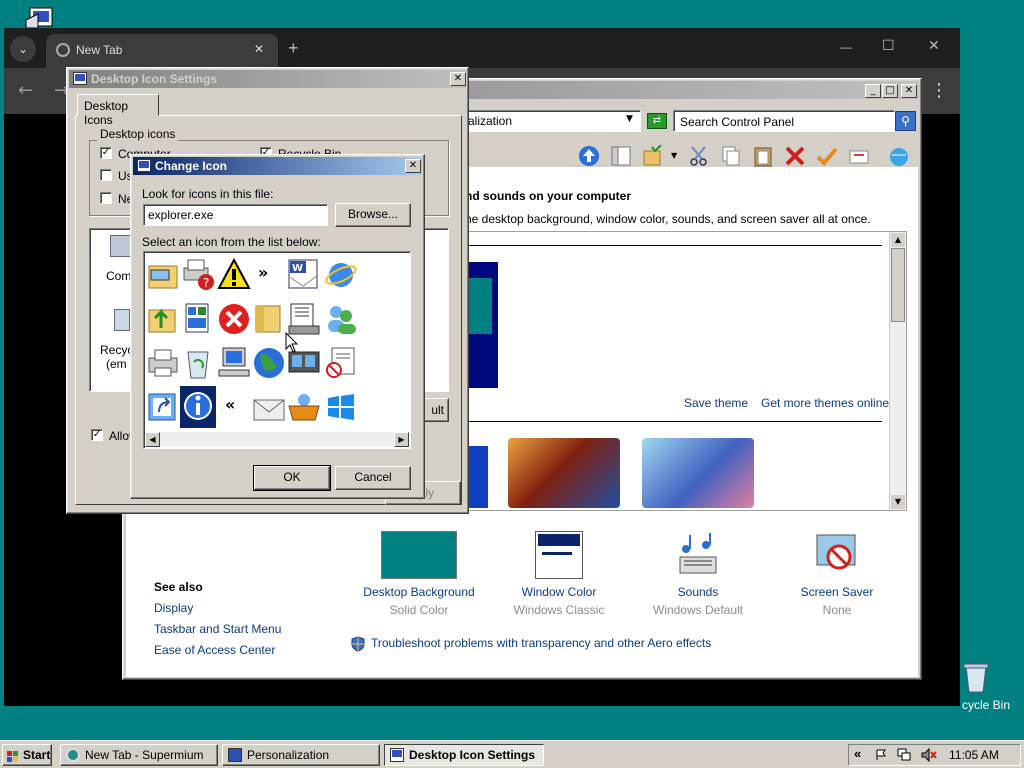 This screenshot has height=768, width=1024. What do you see at coordinates (898, 502) in the screenshot?
I see `scroll-down-arrow: ▼` at bounding box center [898, 502].